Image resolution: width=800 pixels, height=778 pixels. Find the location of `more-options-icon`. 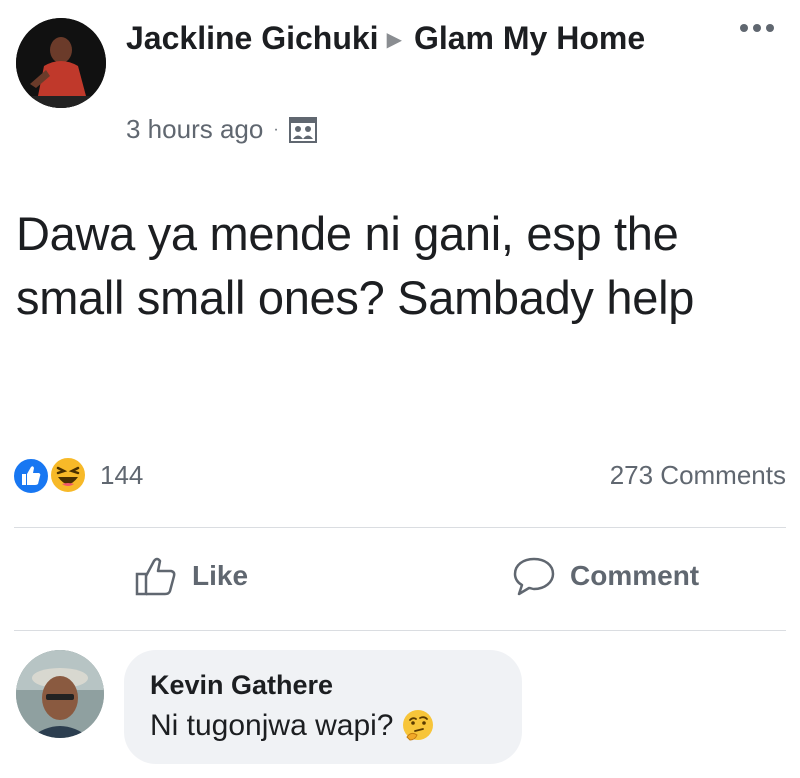

more-options-icon is located at coordinates (757, 28).